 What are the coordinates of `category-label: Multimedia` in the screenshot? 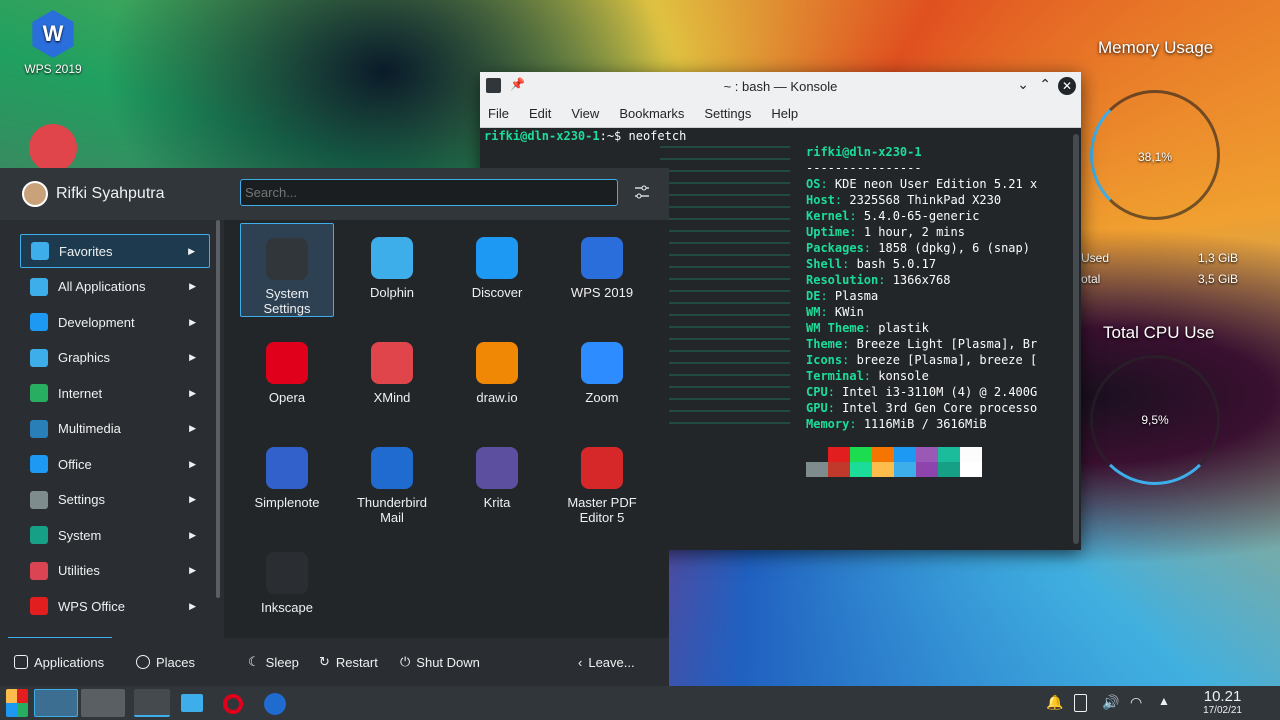 It's located at (89, 428).